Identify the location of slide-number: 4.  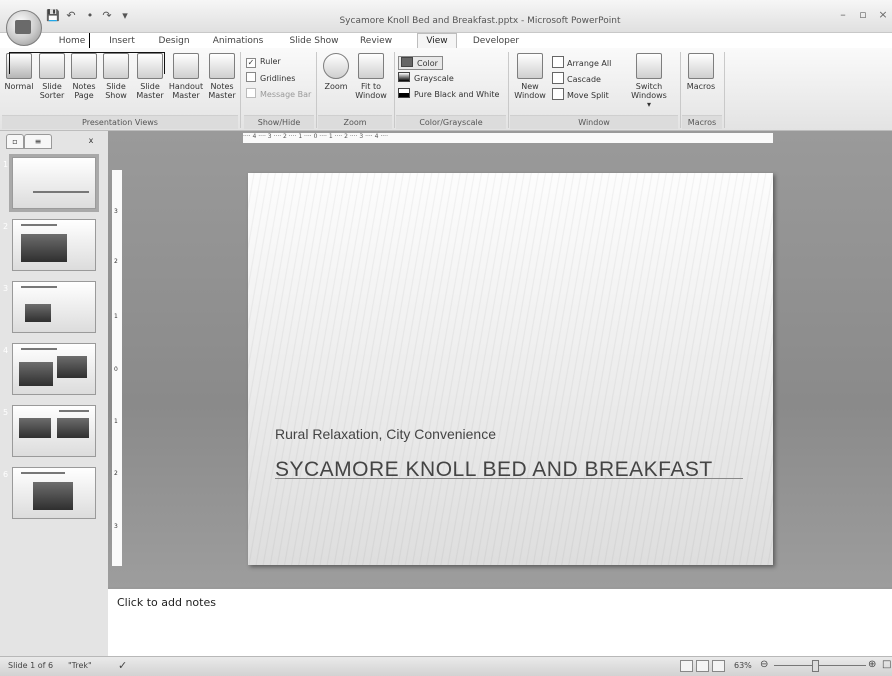
(6, 350).